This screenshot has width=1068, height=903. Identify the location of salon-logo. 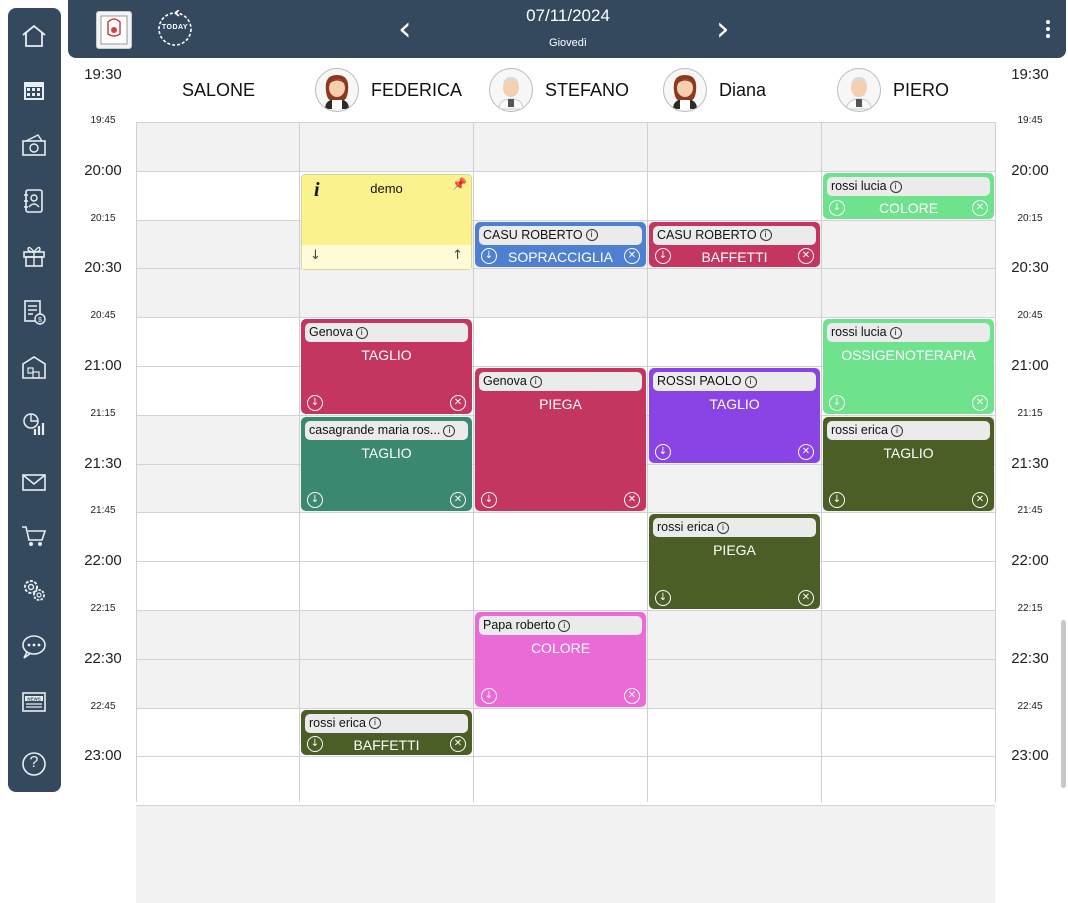
(114, 30).